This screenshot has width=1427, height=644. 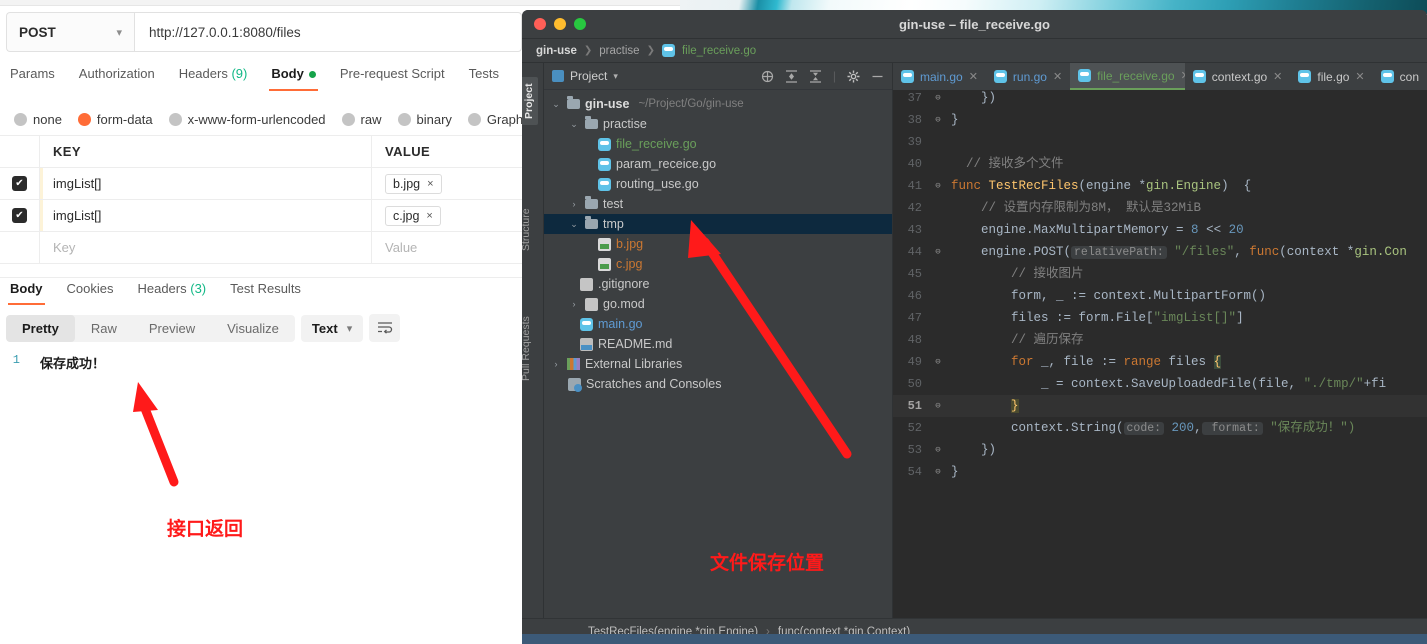 I want to click on body-type-x-www-form-urlencoded: x-www-form-urlencoded, so click(x=247, y=119).